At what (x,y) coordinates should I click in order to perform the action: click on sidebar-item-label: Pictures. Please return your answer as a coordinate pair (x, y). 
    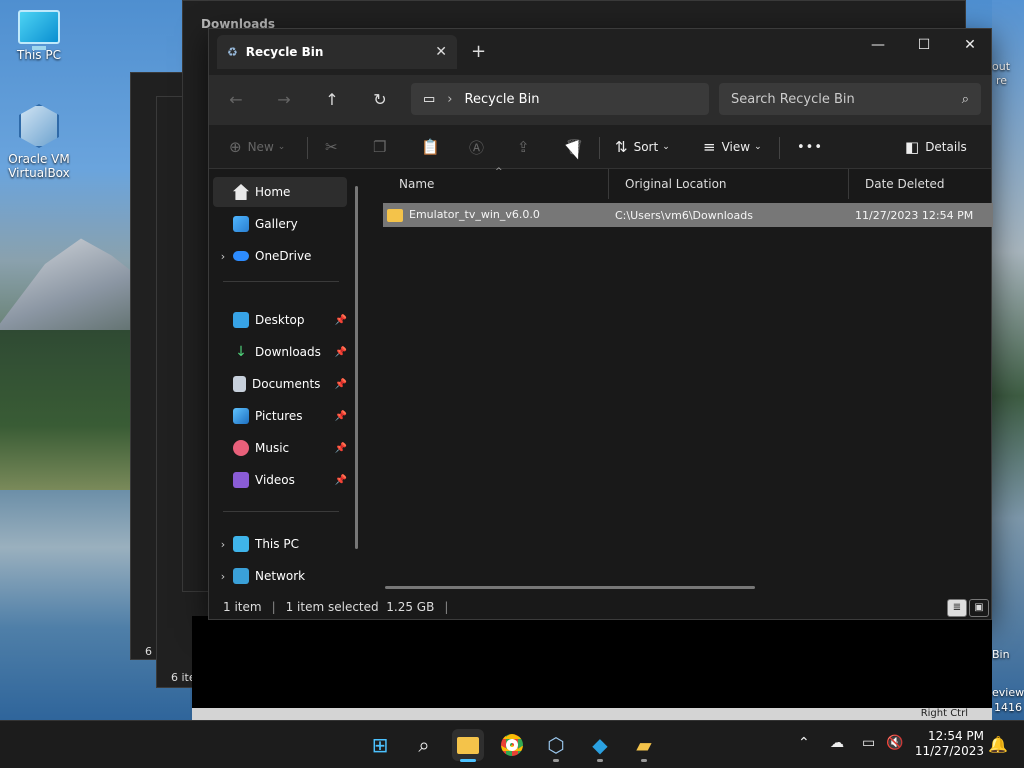
    Looking at the image, I should click on (279, 416).